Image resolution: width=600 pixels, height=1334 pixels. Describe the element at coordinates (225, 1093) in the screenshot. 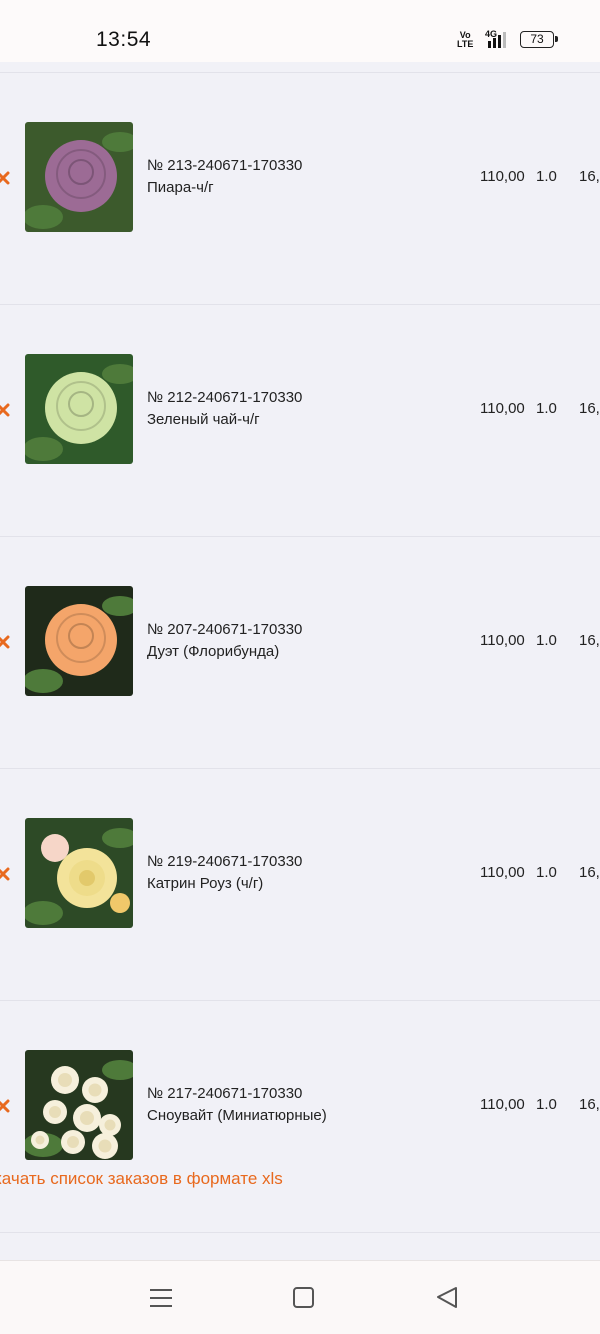

I see `item-order-number: № 217-240671-170330` at that location.